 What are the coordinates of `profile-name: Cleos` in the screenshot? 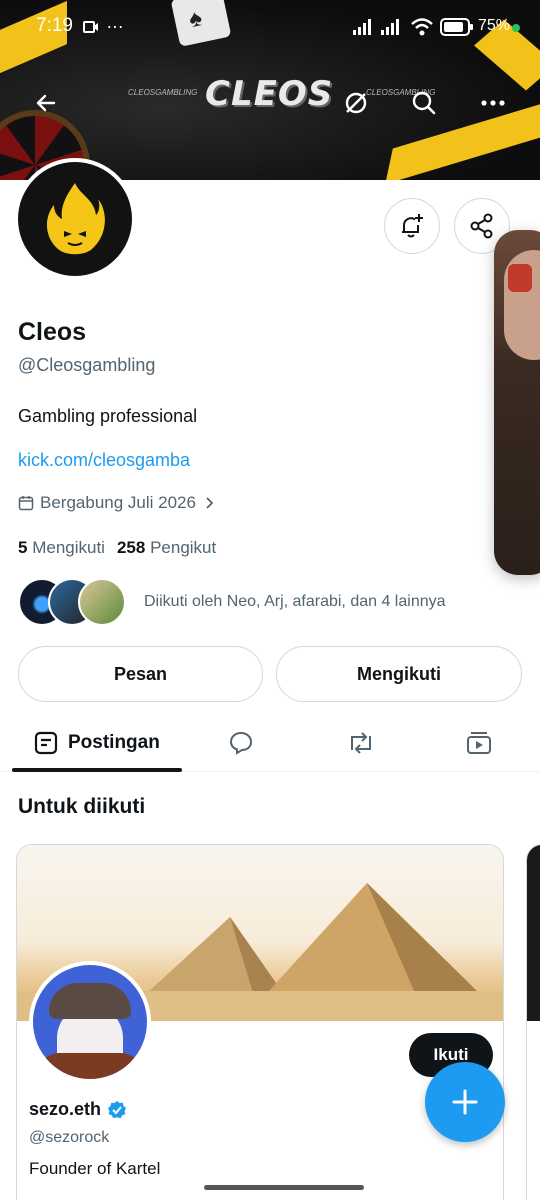 It's located at (52, 332).